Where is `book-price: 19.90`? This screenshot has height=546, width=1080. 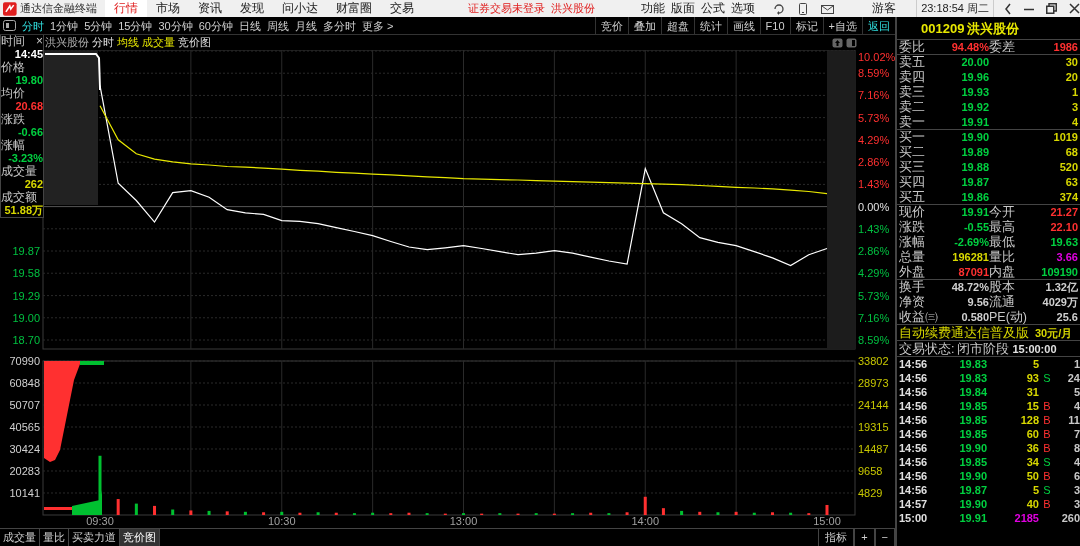 book-price: 19.90 is located at coordinates (974, 137).